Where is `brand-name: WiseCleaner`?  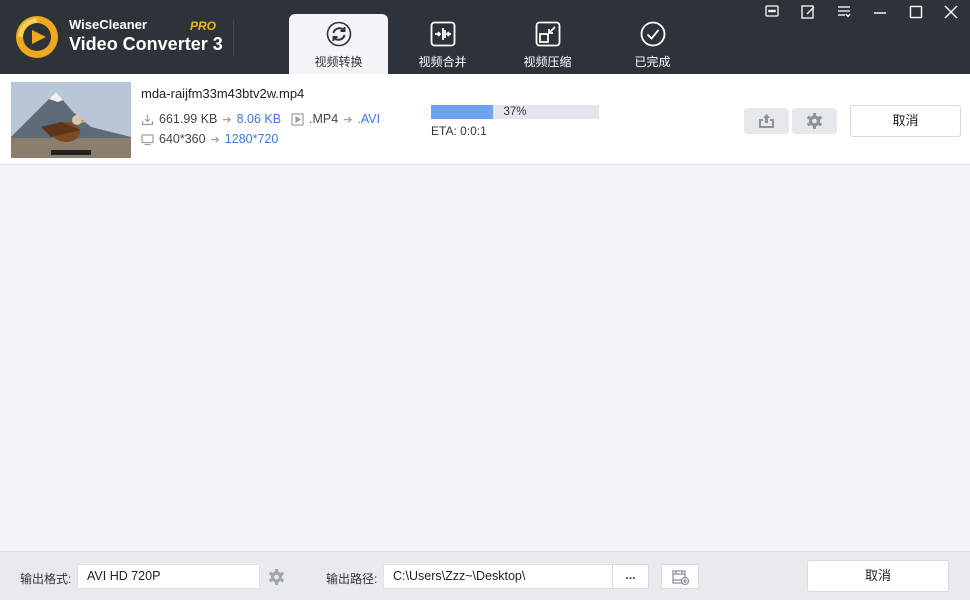
brand-name: WiseCleaner is located at coordinates (108, 24).